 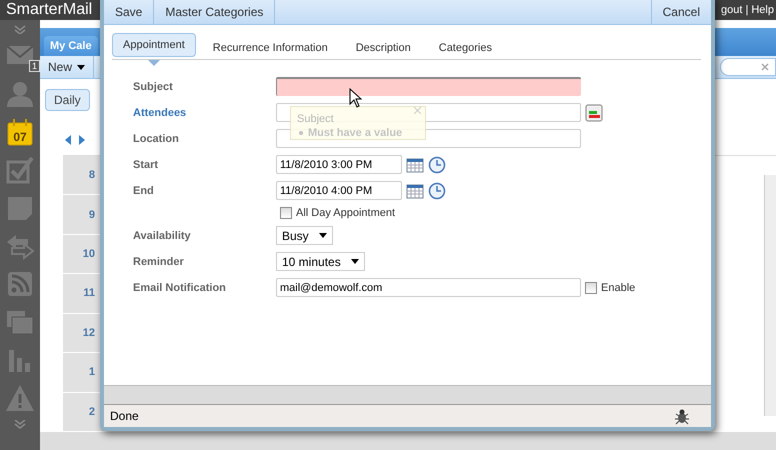 What do you see at coordinates (91, 175) in the screenshot?
I see `hour-label: 8` at bounding box center [91, 175].